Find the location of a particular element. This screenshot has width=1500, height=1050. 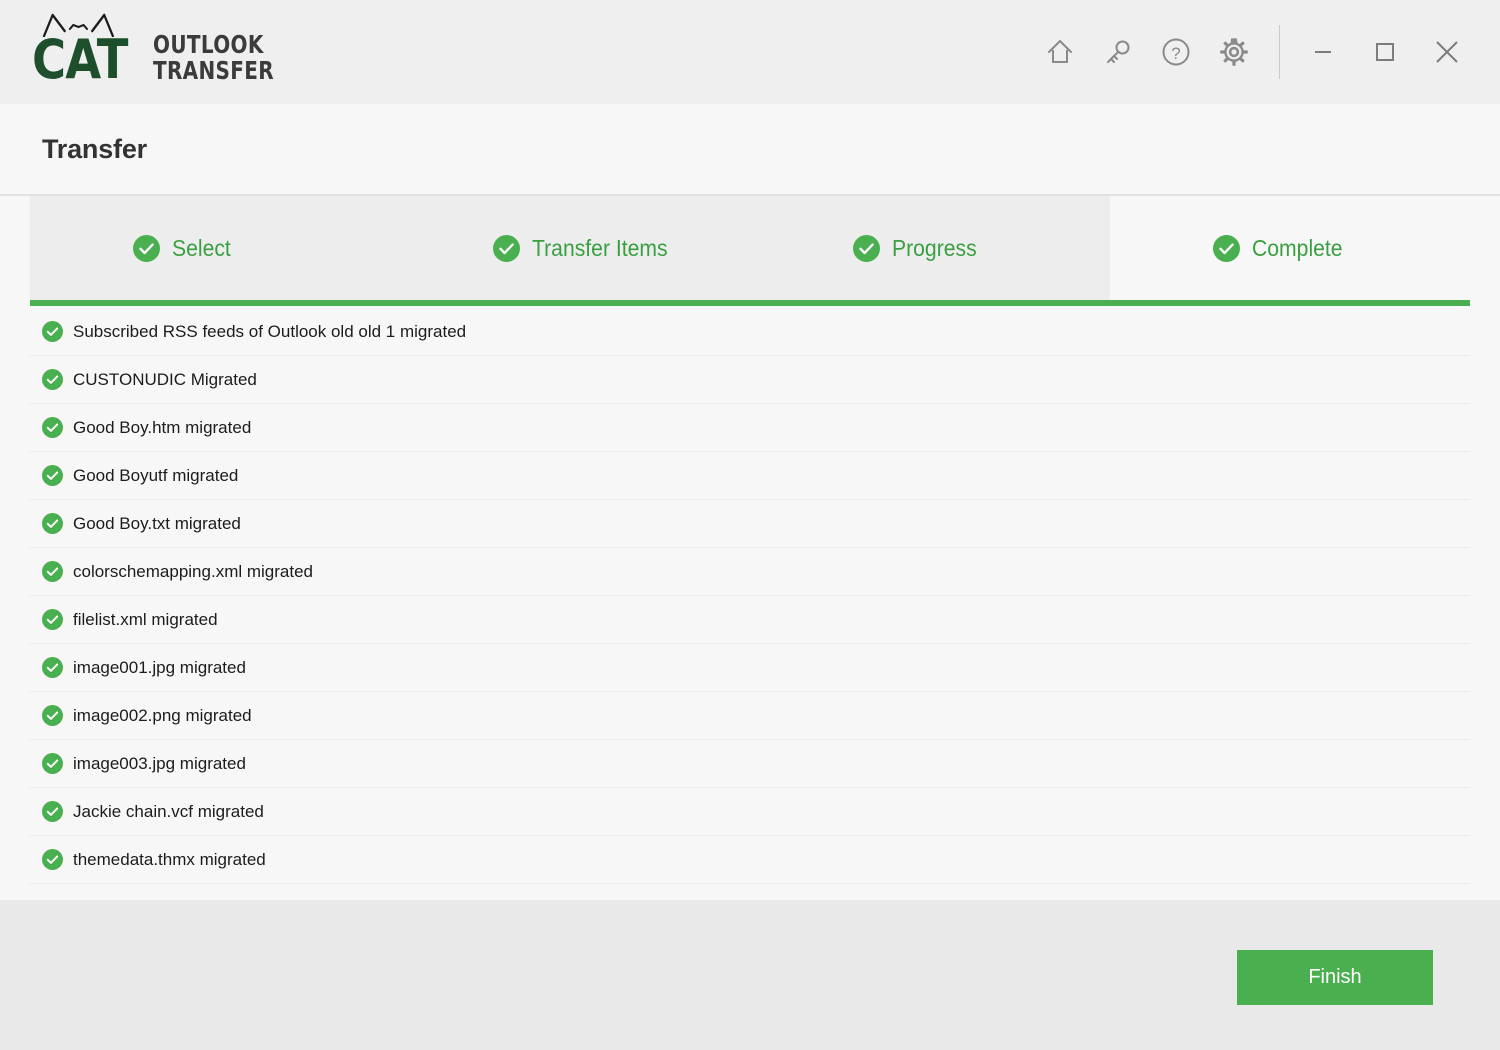

step-transfer-items: Transfer Items is located at coordinates (570, 248).